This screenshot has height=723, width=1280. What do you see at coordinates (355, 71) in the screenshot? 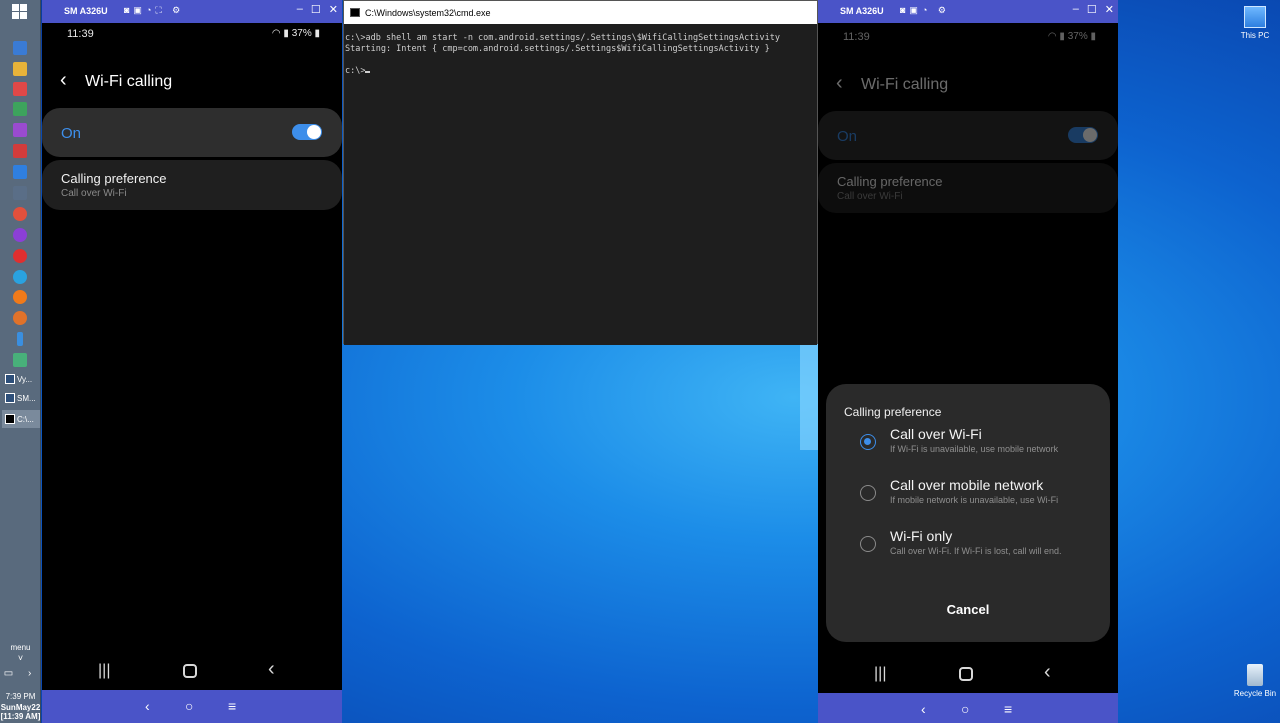
I see `cmd-prompt: c:\>` at bounding box center [355, 71].